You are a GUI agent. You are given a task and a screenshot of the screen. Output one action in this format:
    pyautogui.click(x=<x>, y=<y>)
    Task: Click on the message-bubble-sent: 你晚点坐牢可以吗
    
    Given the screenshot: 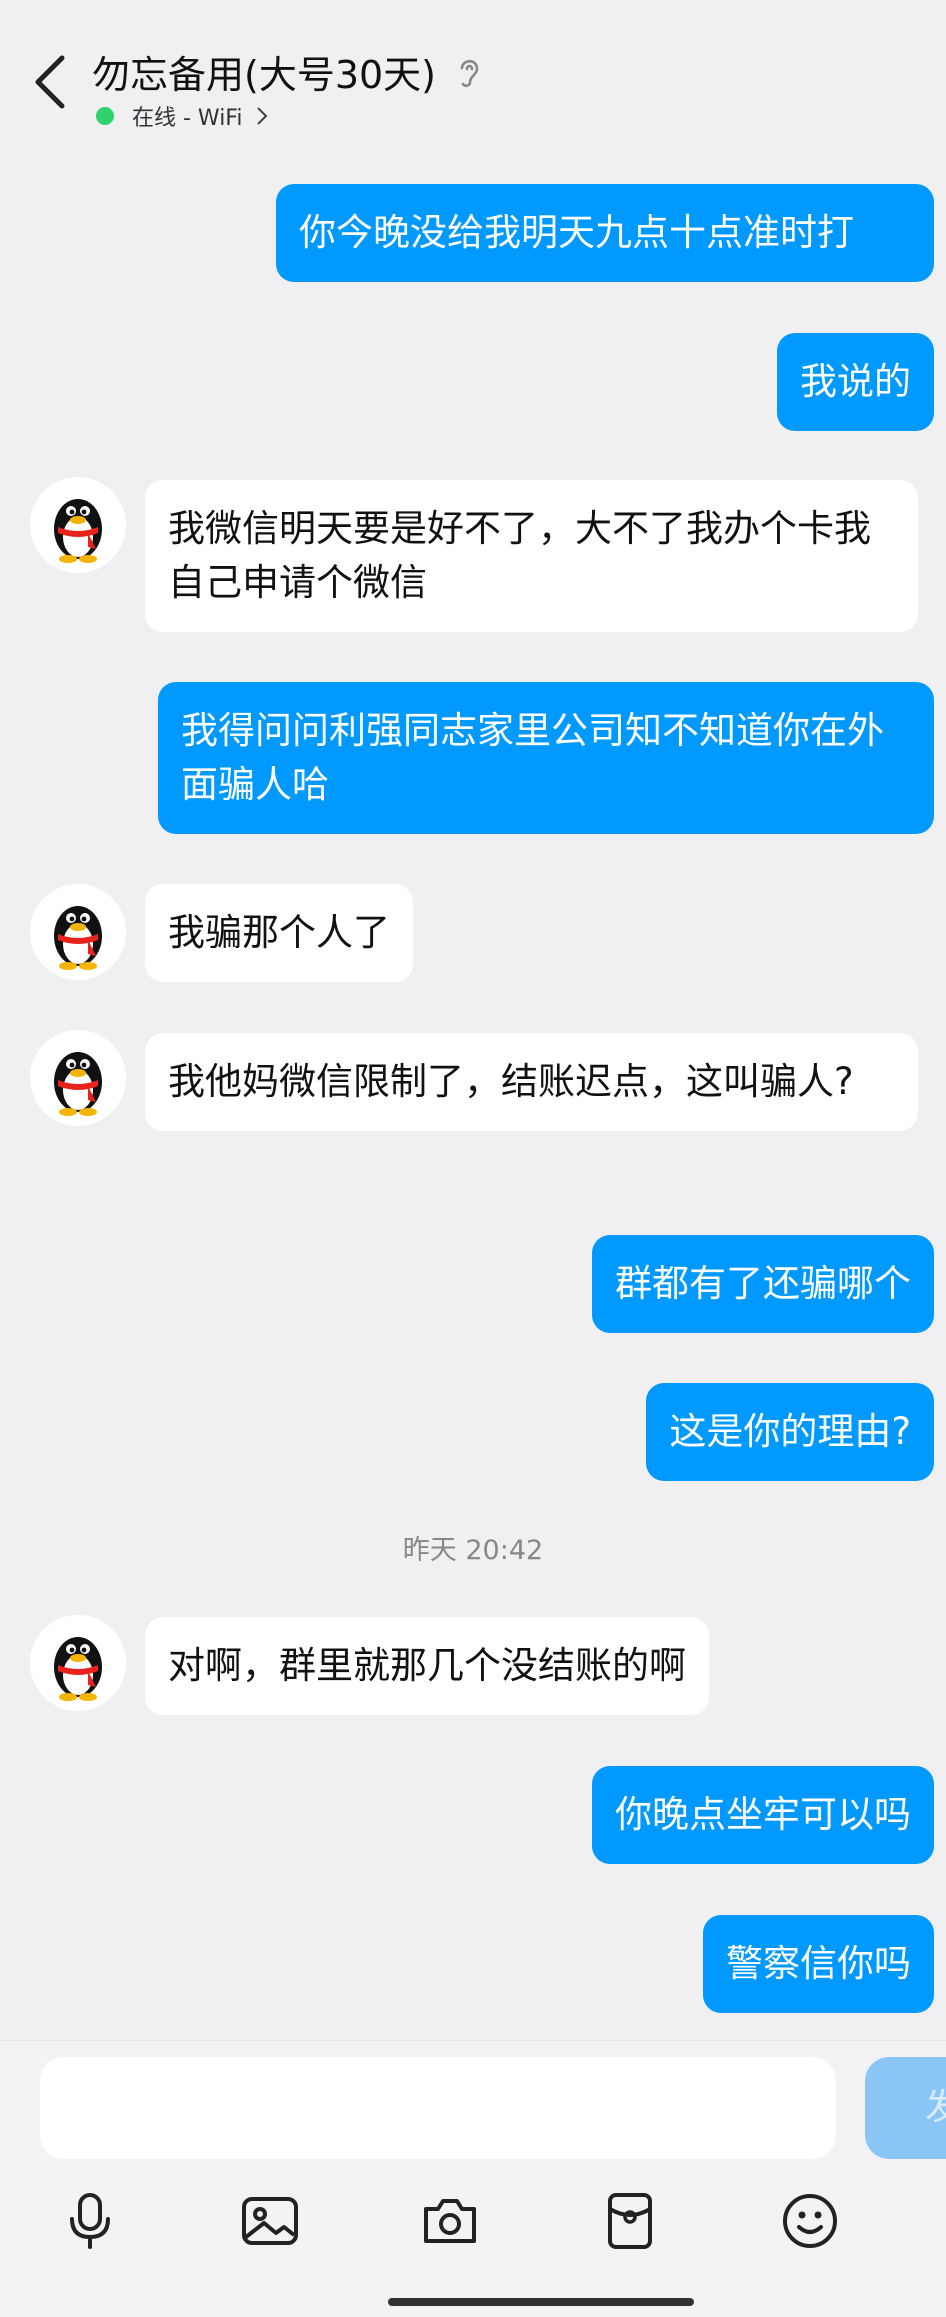 What is the action you would take?
    pyautogui.click(x=763, y=1815)
    